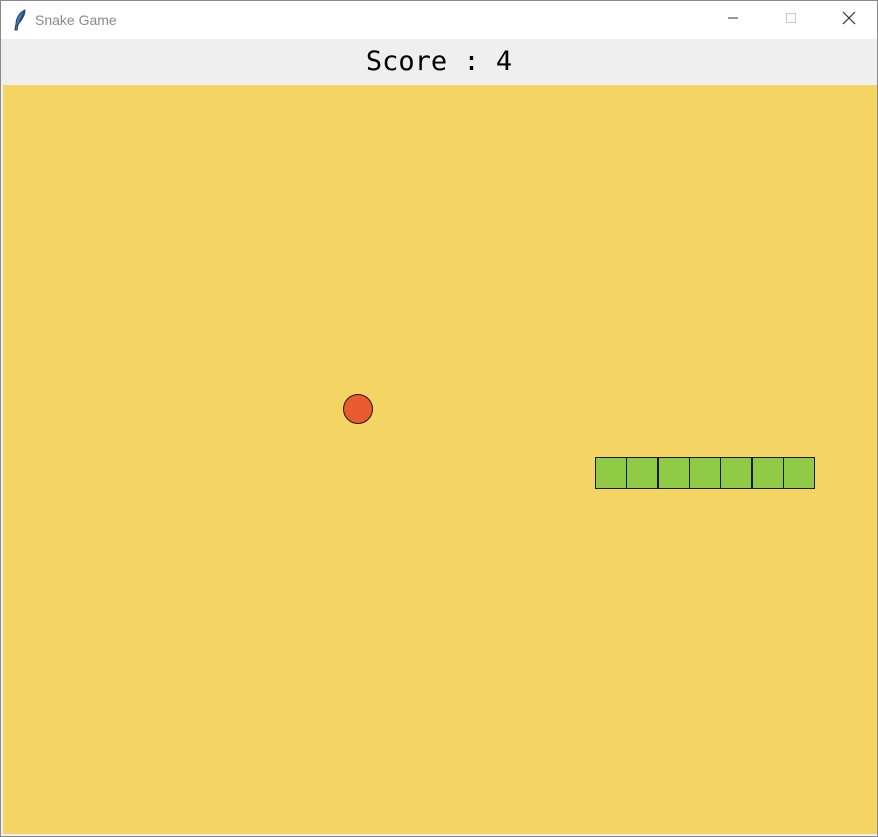 This screenshot has width=878, height=837. I want to click on maximize-button, so click(791, 20).